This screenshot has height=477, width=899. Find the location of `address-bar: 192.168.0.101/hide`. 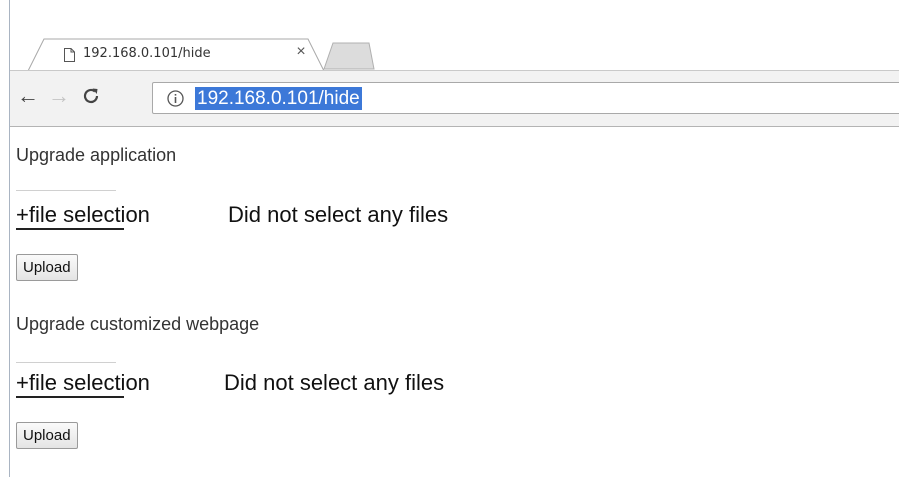

address-bar: 192.168.0.101/hide is located at coordinates (525, 98).